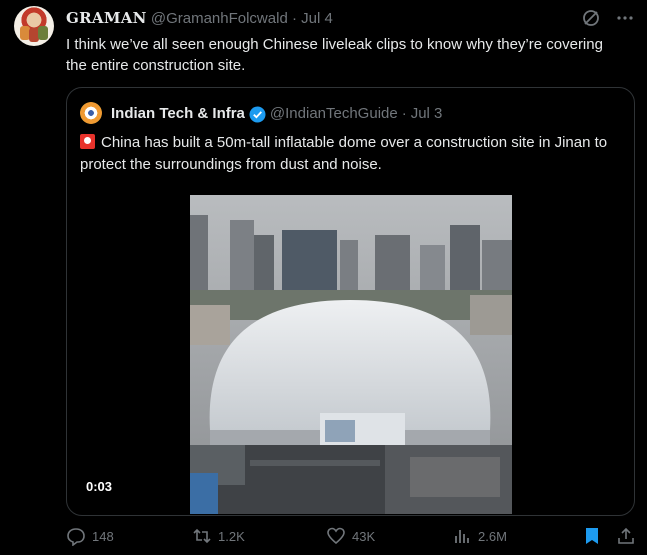 Image resolution: width=647 pixels, height=555 pixels. What do you see at coordinates (336, 536) in the screenshot?
I see `like-icon` at bounding box center [336, 536].